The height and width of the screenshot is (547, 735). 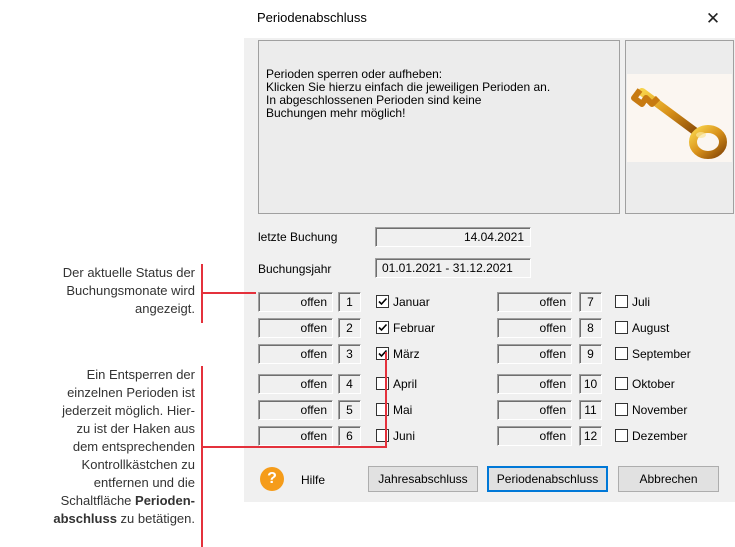 I want to click on month-number-field: 12, so click(x=590, y=436).